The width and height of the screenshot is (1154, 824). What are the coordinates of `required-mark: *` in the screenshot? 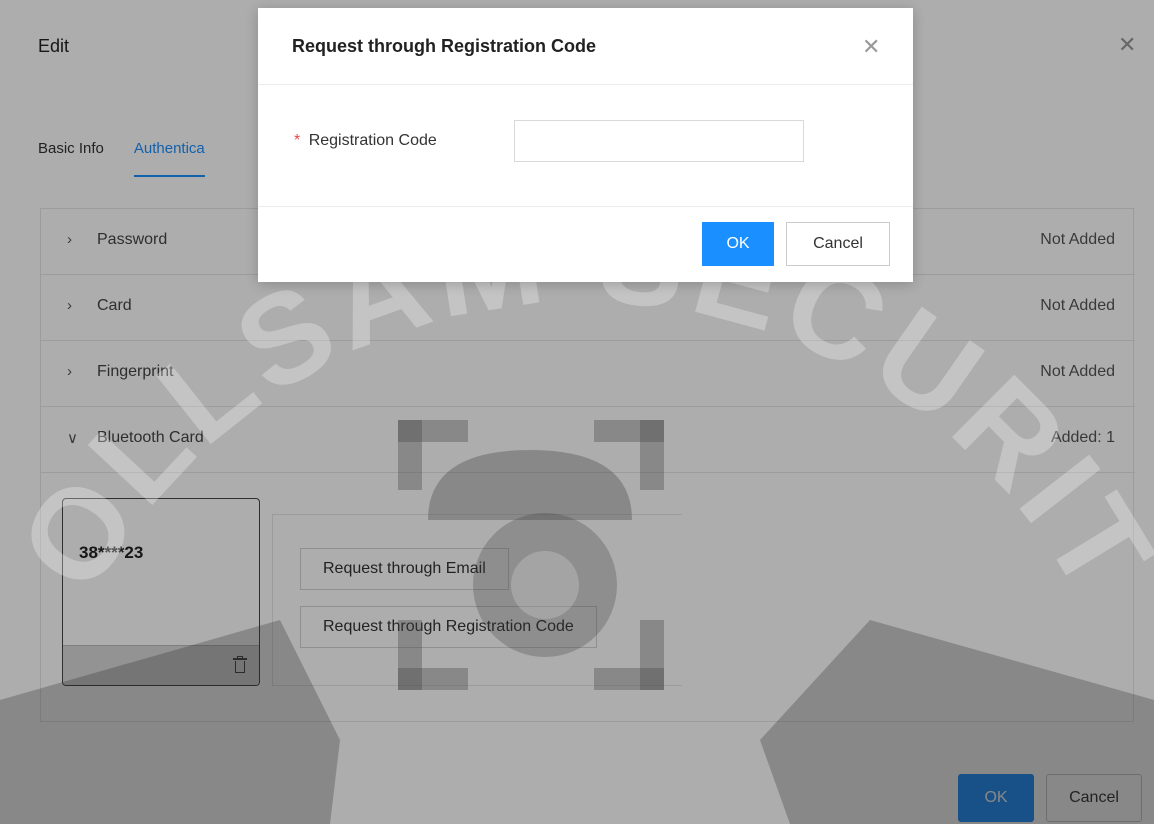 It's located at (297, 140).